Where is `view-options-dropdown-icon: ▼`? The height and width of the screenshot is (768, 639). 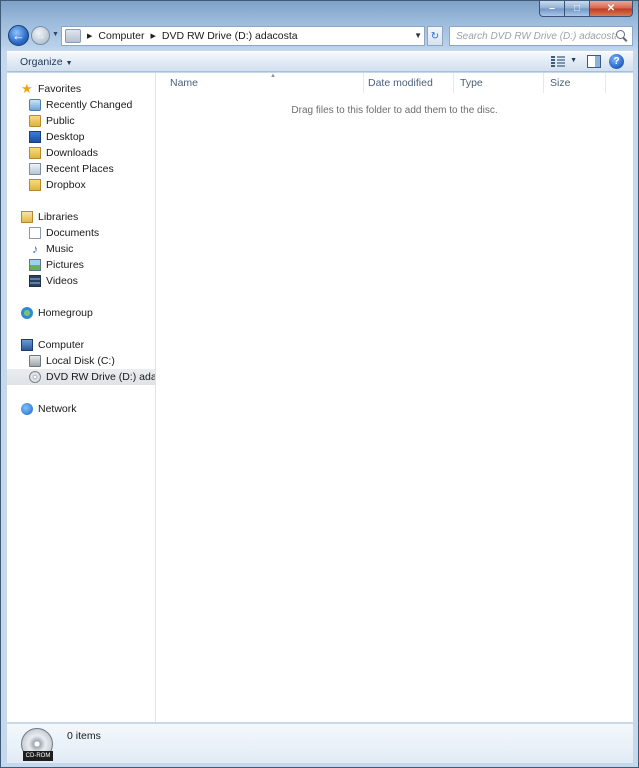
view-options-dropdown-icon: ▼ is located at coordinates (573, 60).